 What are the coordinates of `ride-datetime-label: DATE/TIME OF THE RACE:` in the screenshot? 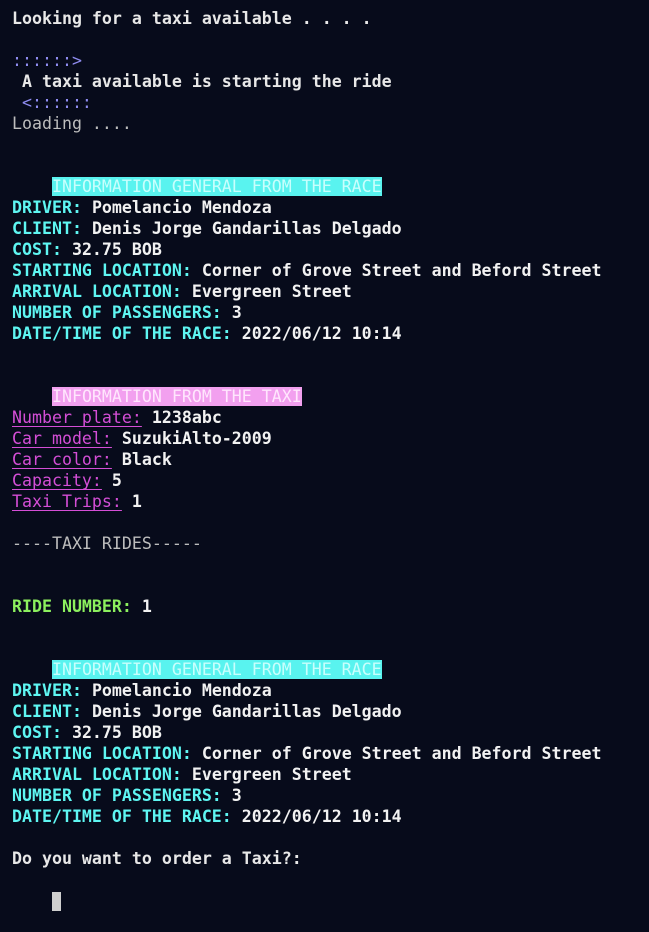 It's located at (122, 816).